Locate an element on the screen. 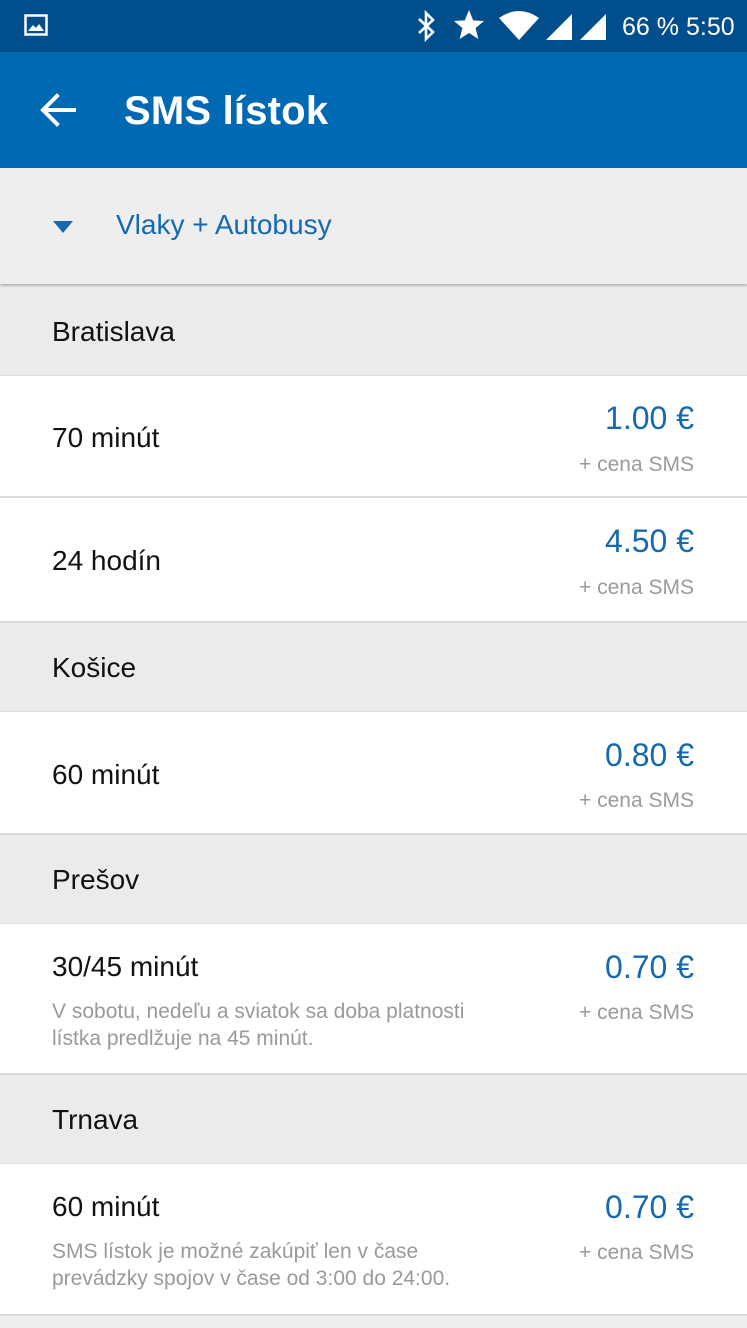 Image resolution: width=747 pixels, height=1328 pixels. ticket-price: 4.50 € is located at coordinates (649, 541).